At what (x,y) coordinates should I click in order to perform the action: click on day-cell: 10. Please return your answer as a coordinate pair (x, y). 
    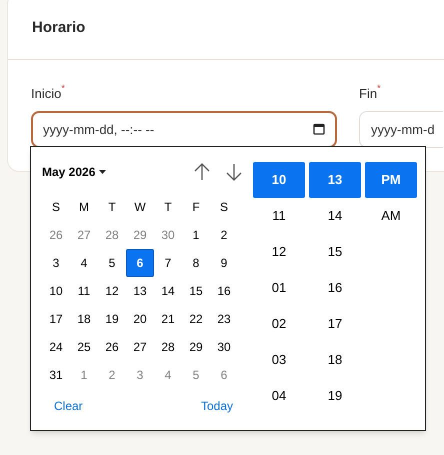
    Looking at the image, I should click on (56, 291).